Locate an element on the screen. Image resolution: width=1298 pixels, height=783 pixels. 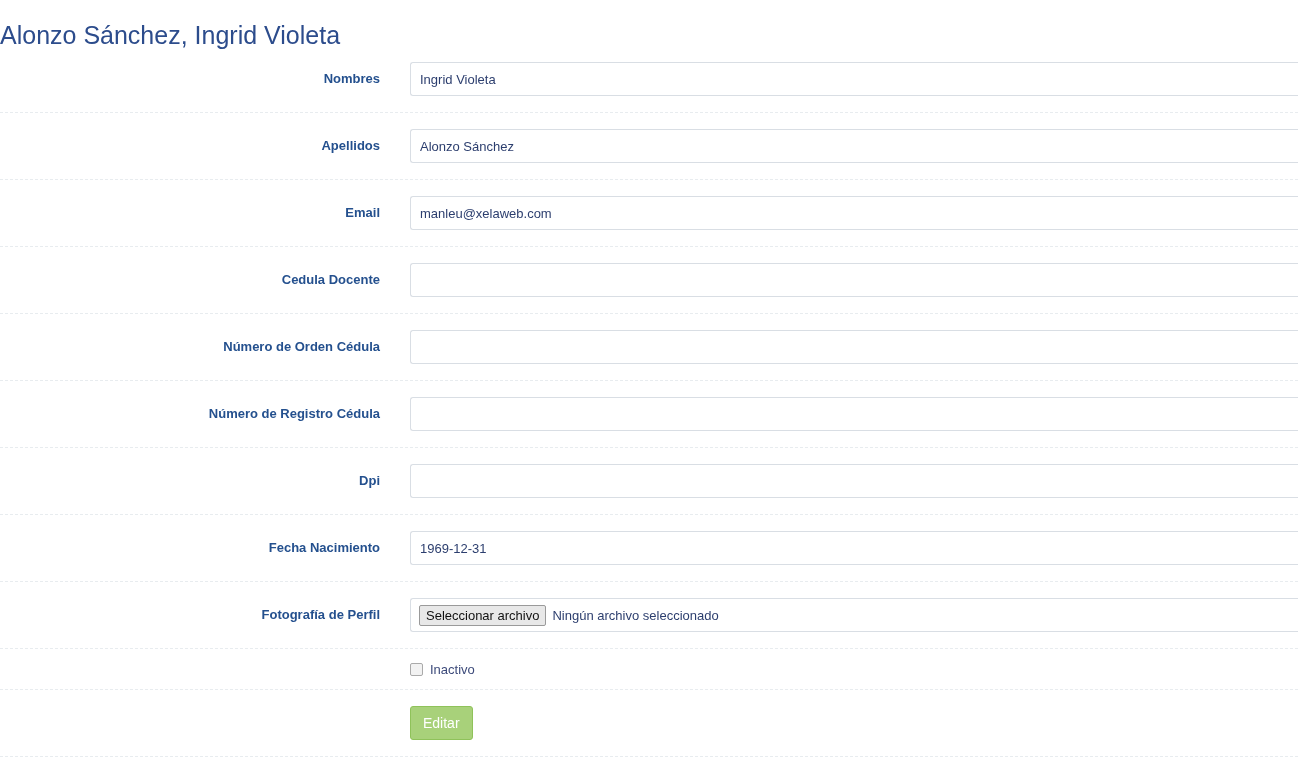
choose-file-button: Seleccionar archivo is located at coordinates (483, 615).